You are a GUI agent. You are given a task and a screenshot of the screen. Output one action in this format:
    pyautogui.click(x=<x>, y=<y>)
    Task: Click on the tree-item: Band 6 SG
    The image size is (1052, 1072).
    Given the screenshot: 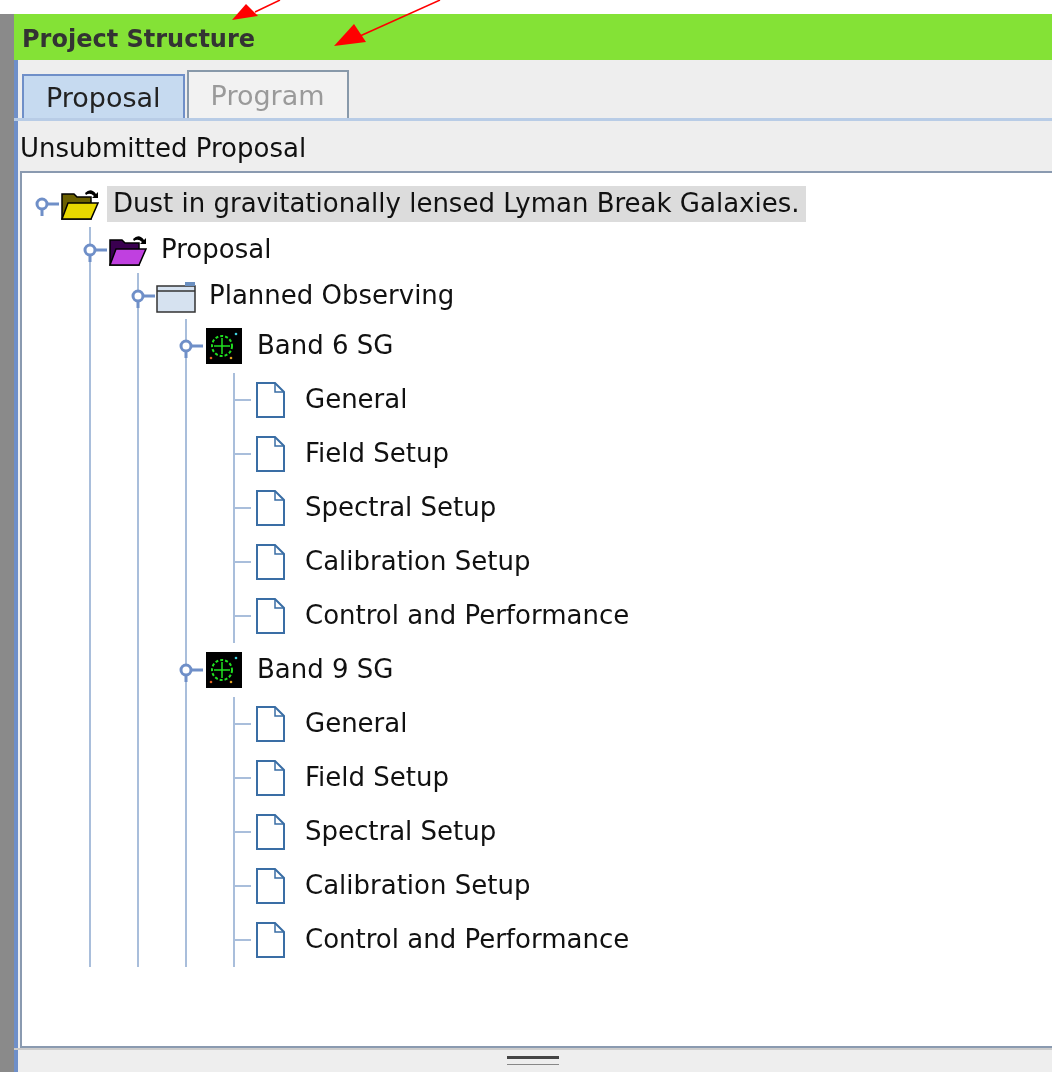 What is the action you would take?
    pyautogui.click(x=325, y=346)
    